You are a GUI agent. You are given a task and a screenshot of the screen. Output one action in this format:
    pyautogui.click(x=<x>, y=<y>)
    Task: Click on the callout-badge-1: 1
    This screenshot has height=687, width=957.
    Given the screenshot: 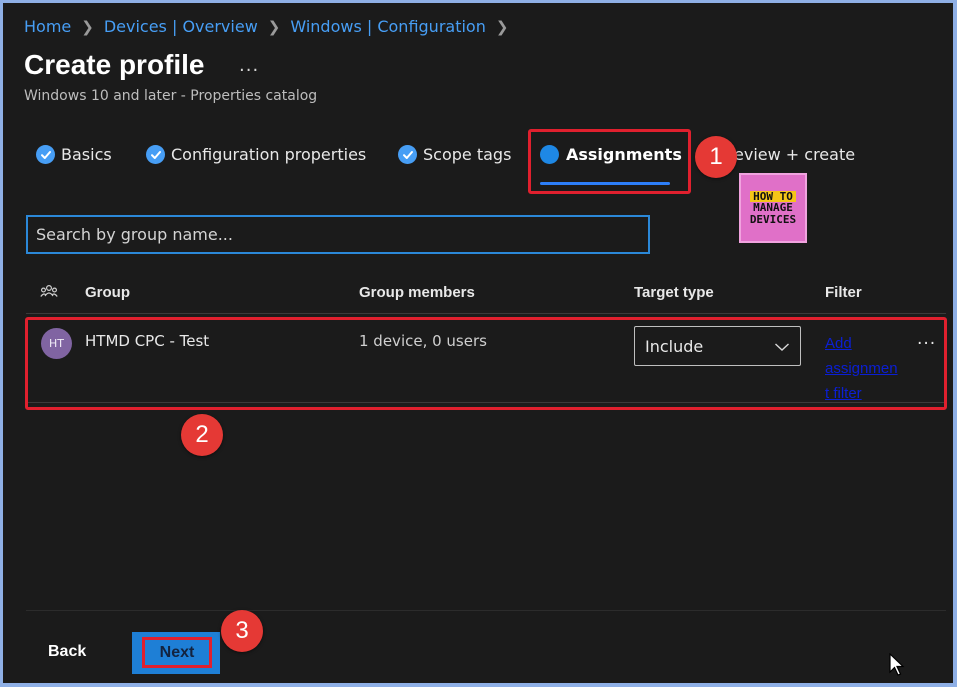 What is the action you would take?
    pyautogui.click(x=716, y=157)
    